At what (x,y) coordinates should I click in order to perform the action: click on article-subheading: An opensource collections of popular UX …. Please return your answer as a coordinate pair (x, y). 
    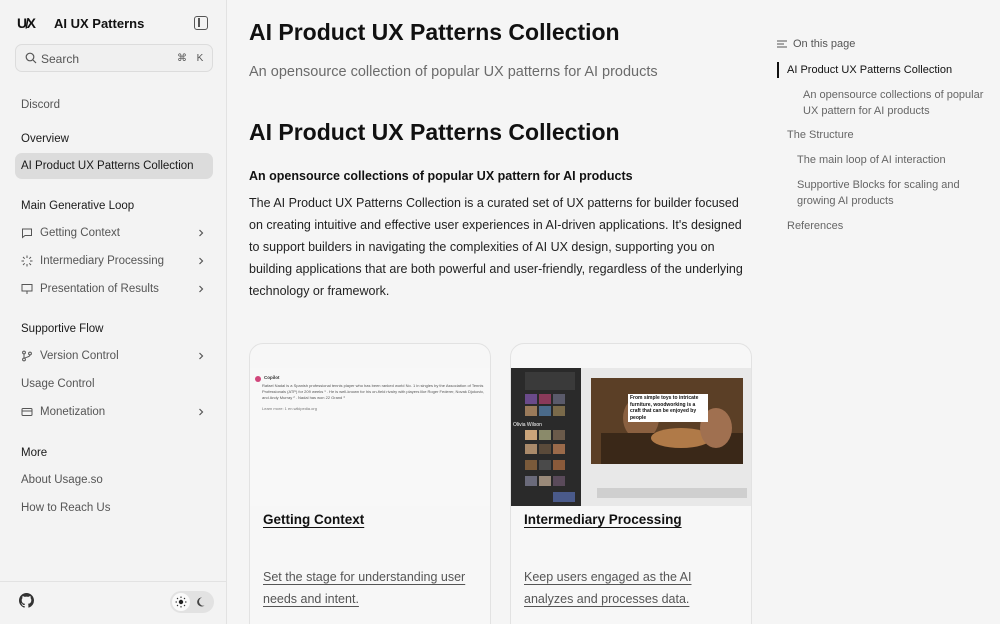
    Looking at the image, I should click on (441, 176).